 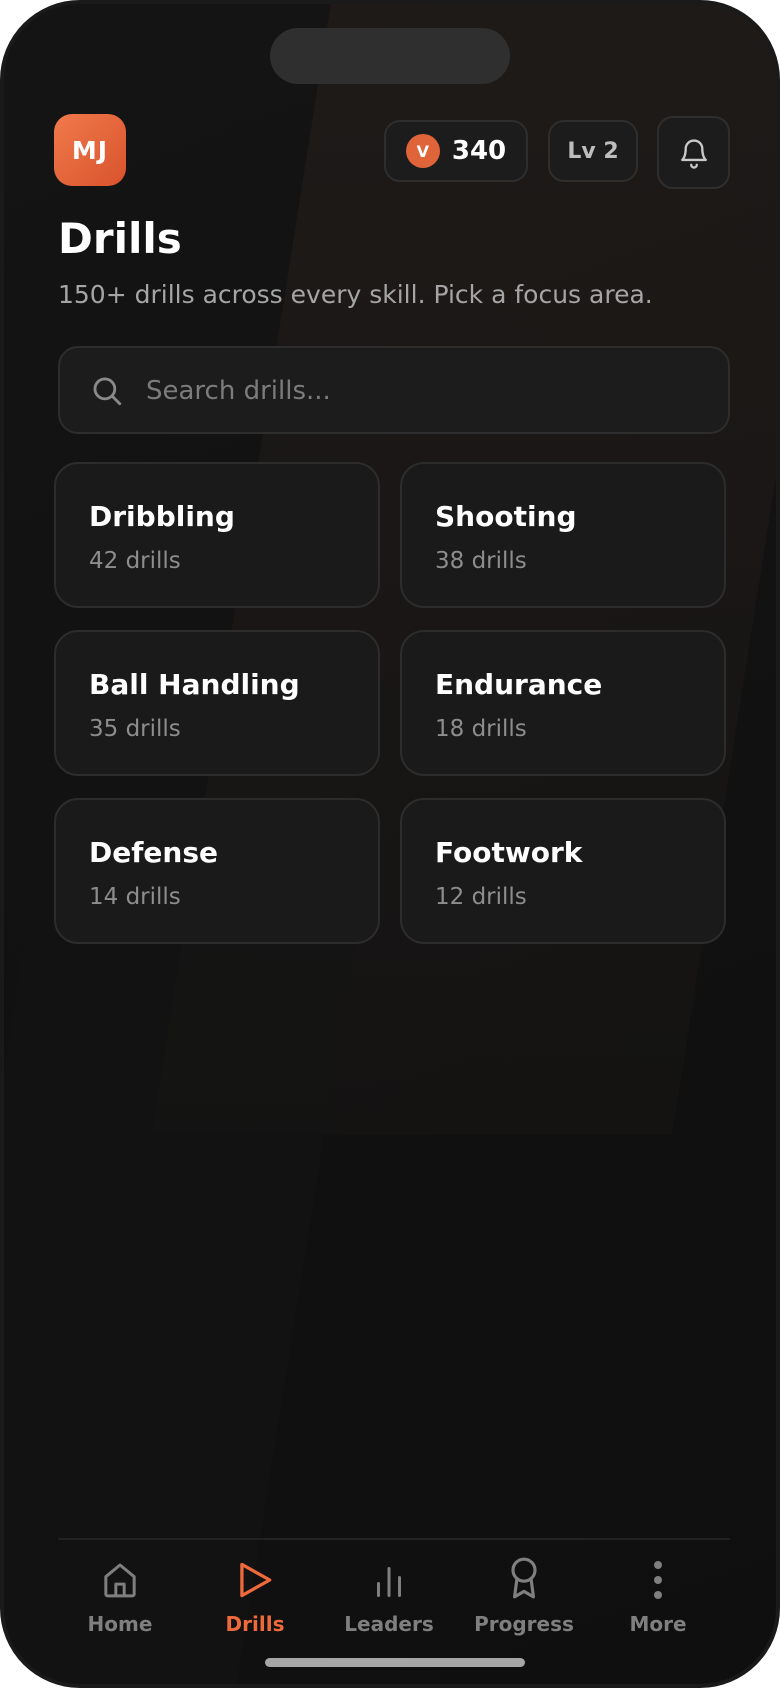 I want to click on category-title: Ball Handling, so click(x=194, y=684).